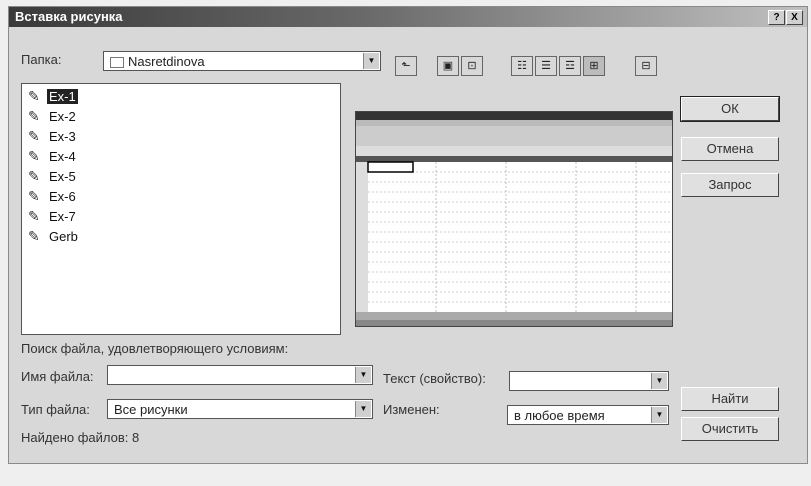  What do you see at coordinates (646, 66) in the screenshot?
I see `commands-icon: ⊟` at bounding box center [646, 66].